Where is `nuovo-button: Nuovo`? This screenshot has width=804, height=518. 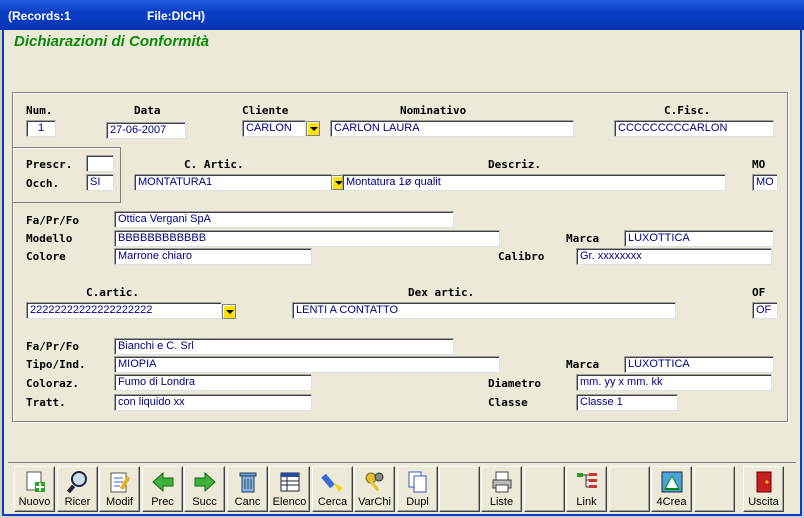
nuovo-button: Nuovo is located at coordinates (34, 489).